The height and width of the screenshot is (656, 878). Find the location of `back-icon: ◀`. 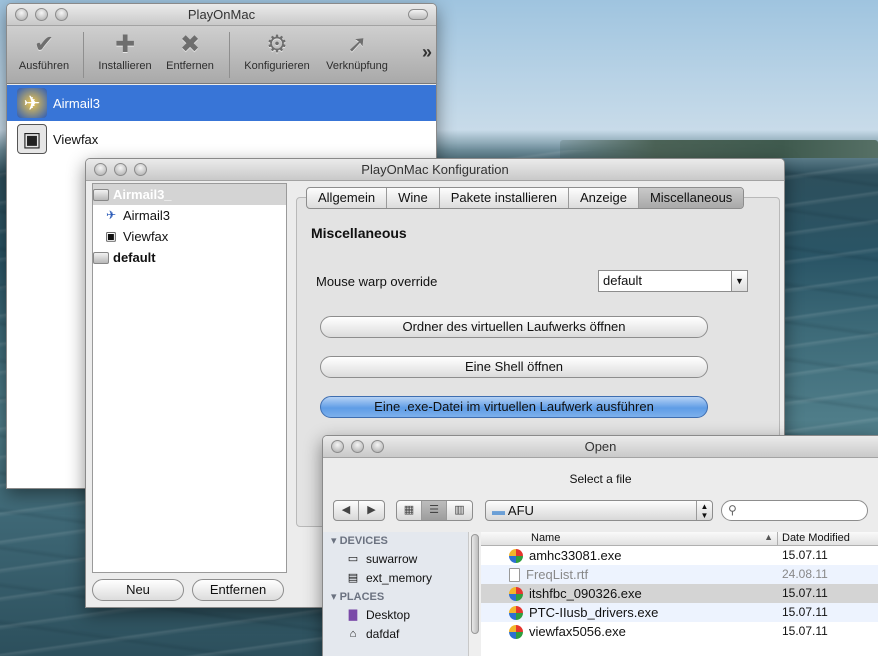

back-icon: ◀ is located at coordinates (346, 510).